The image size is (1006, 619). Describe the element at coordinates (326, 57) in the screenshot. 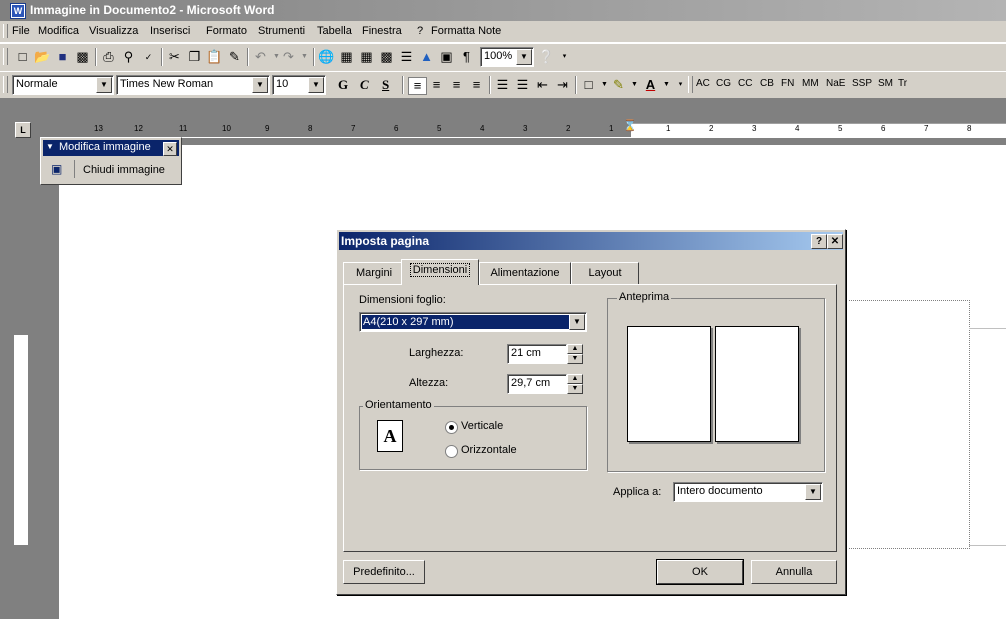

I see `hyperlink-icon: 🌐` at that location.